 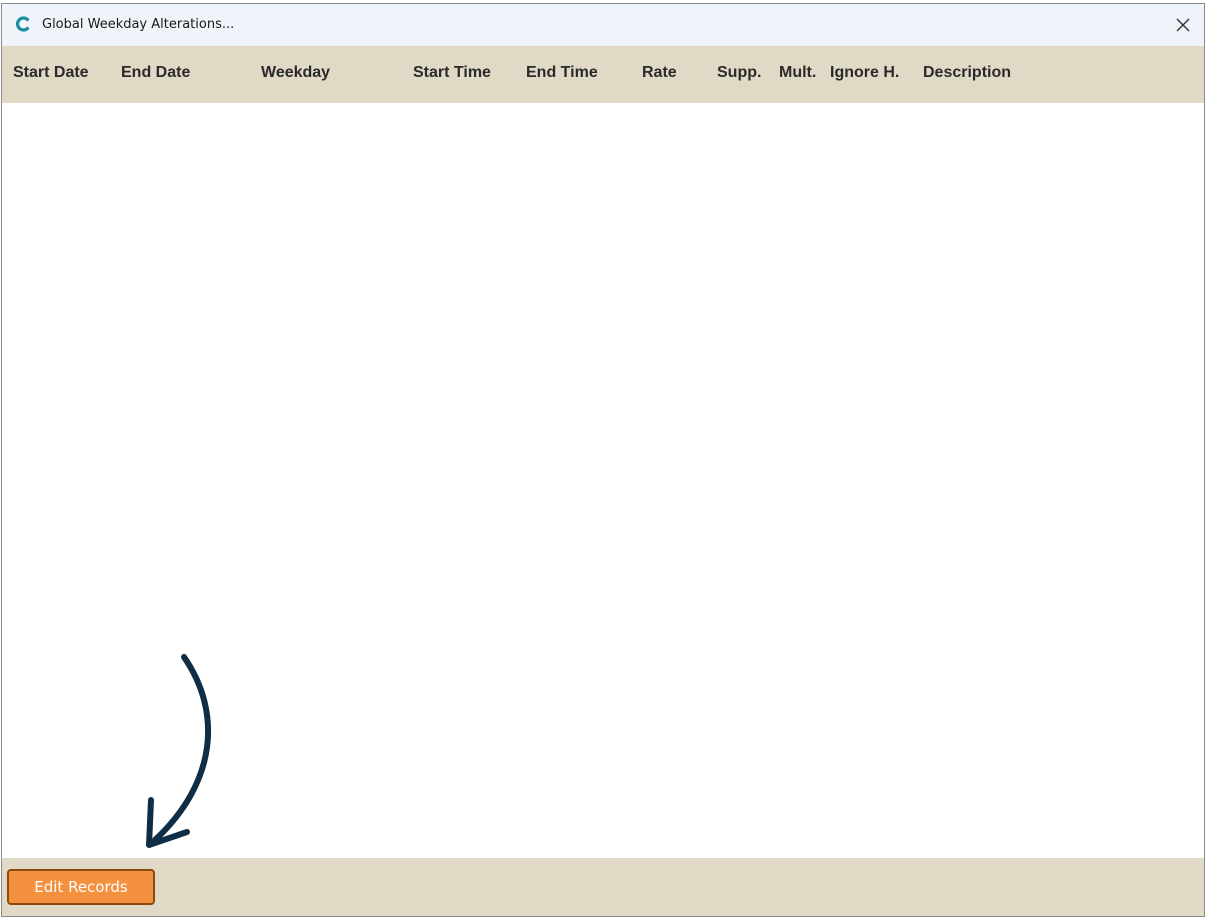 I want to click on column-header-end-date: End Date, so click(x=155, y=73).